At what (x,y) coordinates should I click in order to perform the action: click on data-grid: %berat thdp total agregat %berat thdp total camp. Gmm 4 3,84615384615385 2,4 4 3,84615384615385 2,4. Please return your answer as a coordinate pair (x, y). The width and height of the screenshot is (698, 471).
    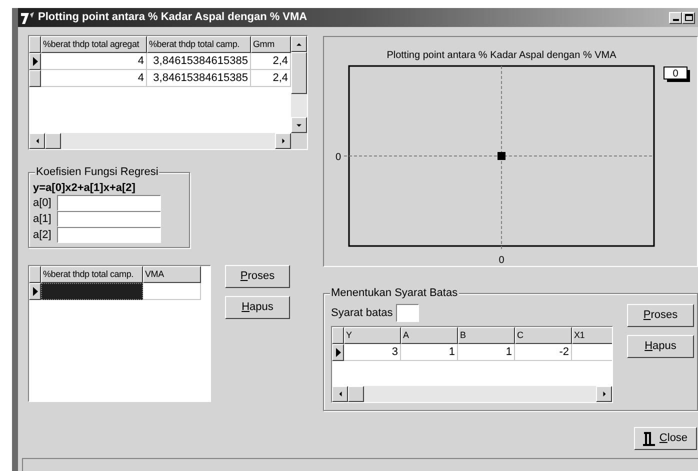
    Looking at the image, I should click on (168, 92).